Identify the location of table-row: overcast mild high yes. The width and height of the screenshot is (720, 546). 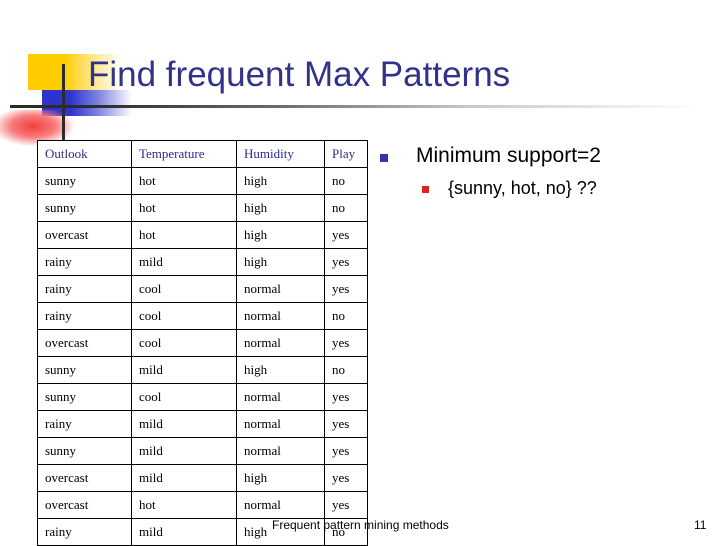
(202, 478).